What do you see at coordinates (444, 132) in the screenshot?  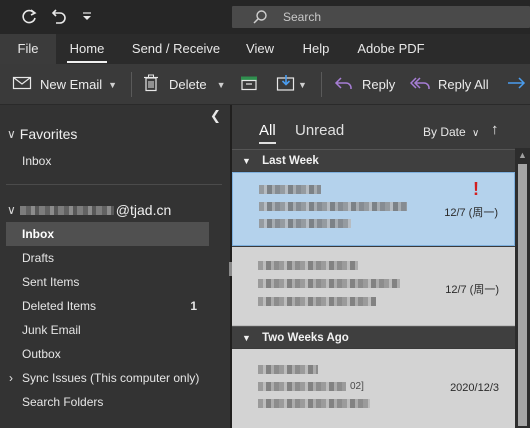 I see `sort-label: By Date` at bounding box center [444, 132].